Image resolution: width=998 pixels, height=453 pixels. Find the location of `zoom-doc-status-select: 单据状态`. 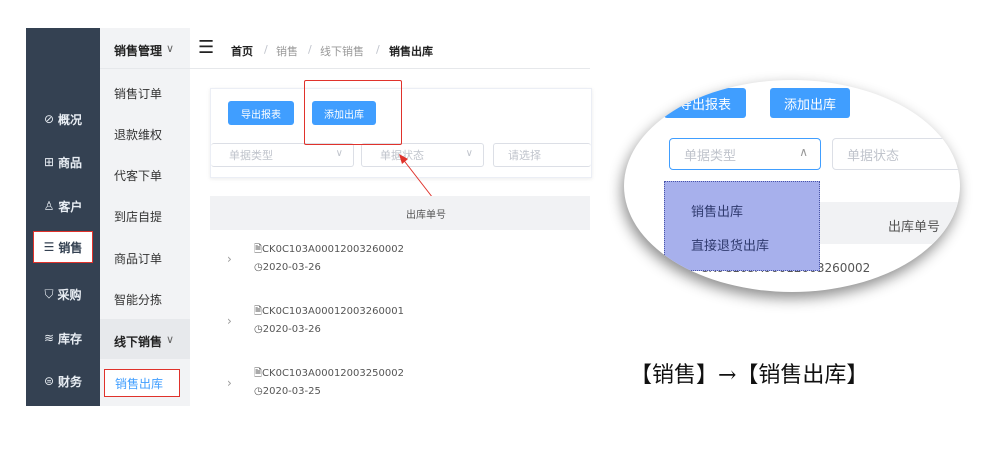

zoom-doc-status-select: 单据状态 is located at coordinates (896, 154).